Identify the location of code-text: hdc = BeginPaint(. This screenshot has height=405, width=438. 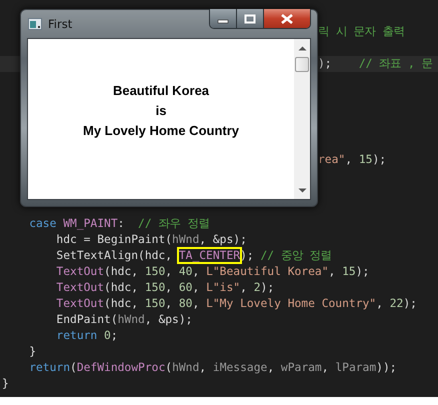
(113, 239).